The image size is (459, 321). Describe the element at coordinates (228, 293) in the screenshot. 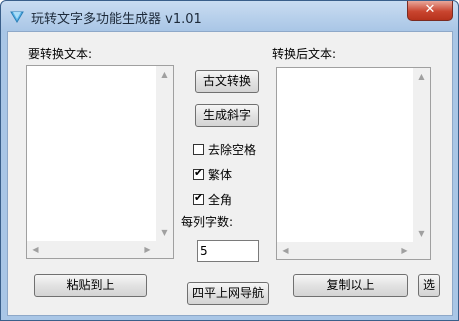

I see `navigation-button: 四平上网导航` at that location.